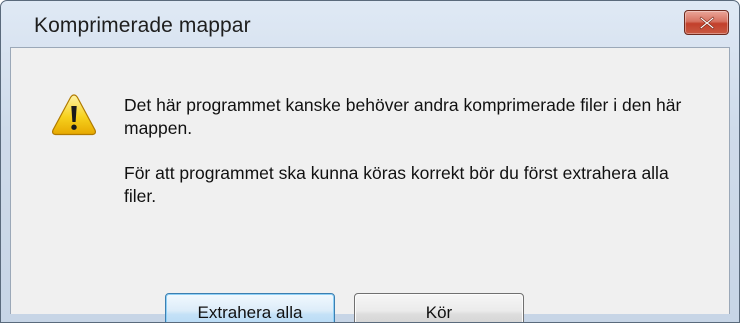  I want to click on warning-icon, so click(74, 115).